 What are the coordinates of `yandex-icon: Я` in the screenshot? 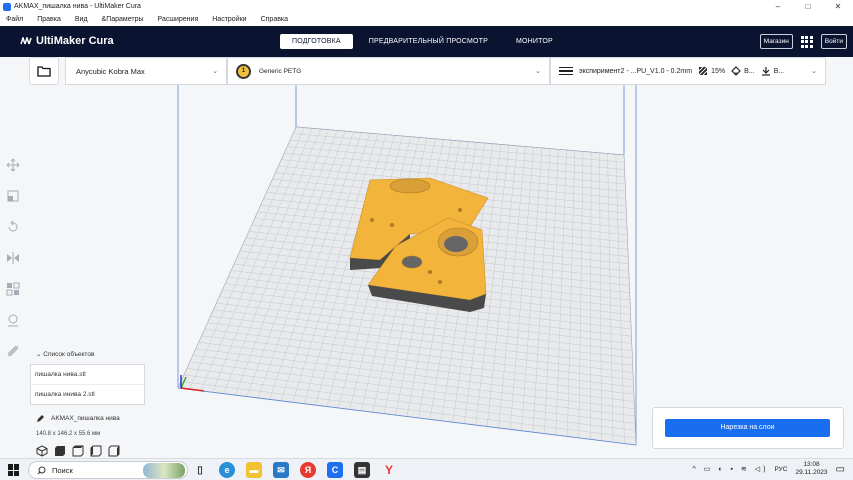 It's located at (308, 470).